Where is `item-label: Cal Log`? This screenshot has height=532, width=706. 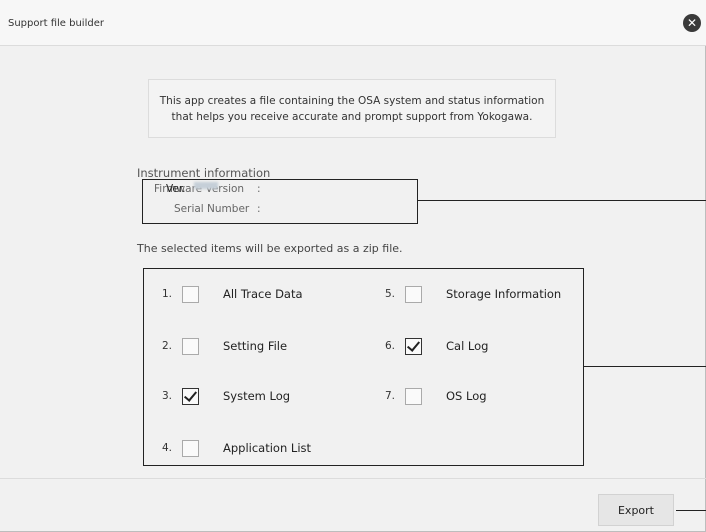 item-label: Cal Log is located at coordinates (467, 346).